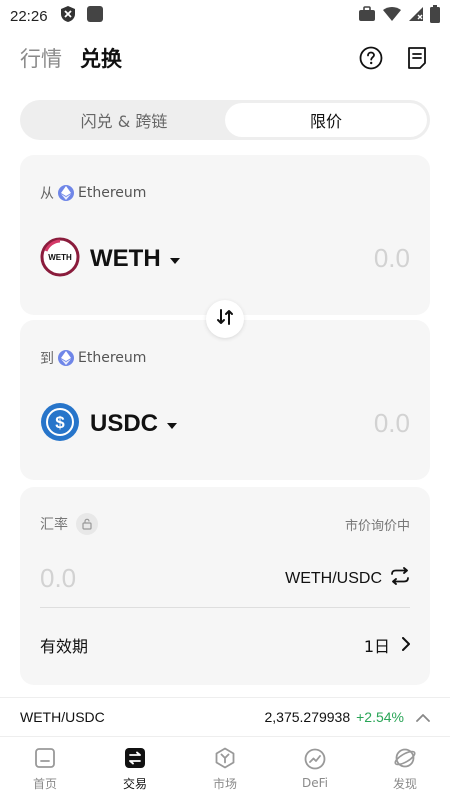 This screenshot has width=450, height=800. Describe the element at coordinates (135, 758) in the screenshot. I see `trade-icon` at that location.